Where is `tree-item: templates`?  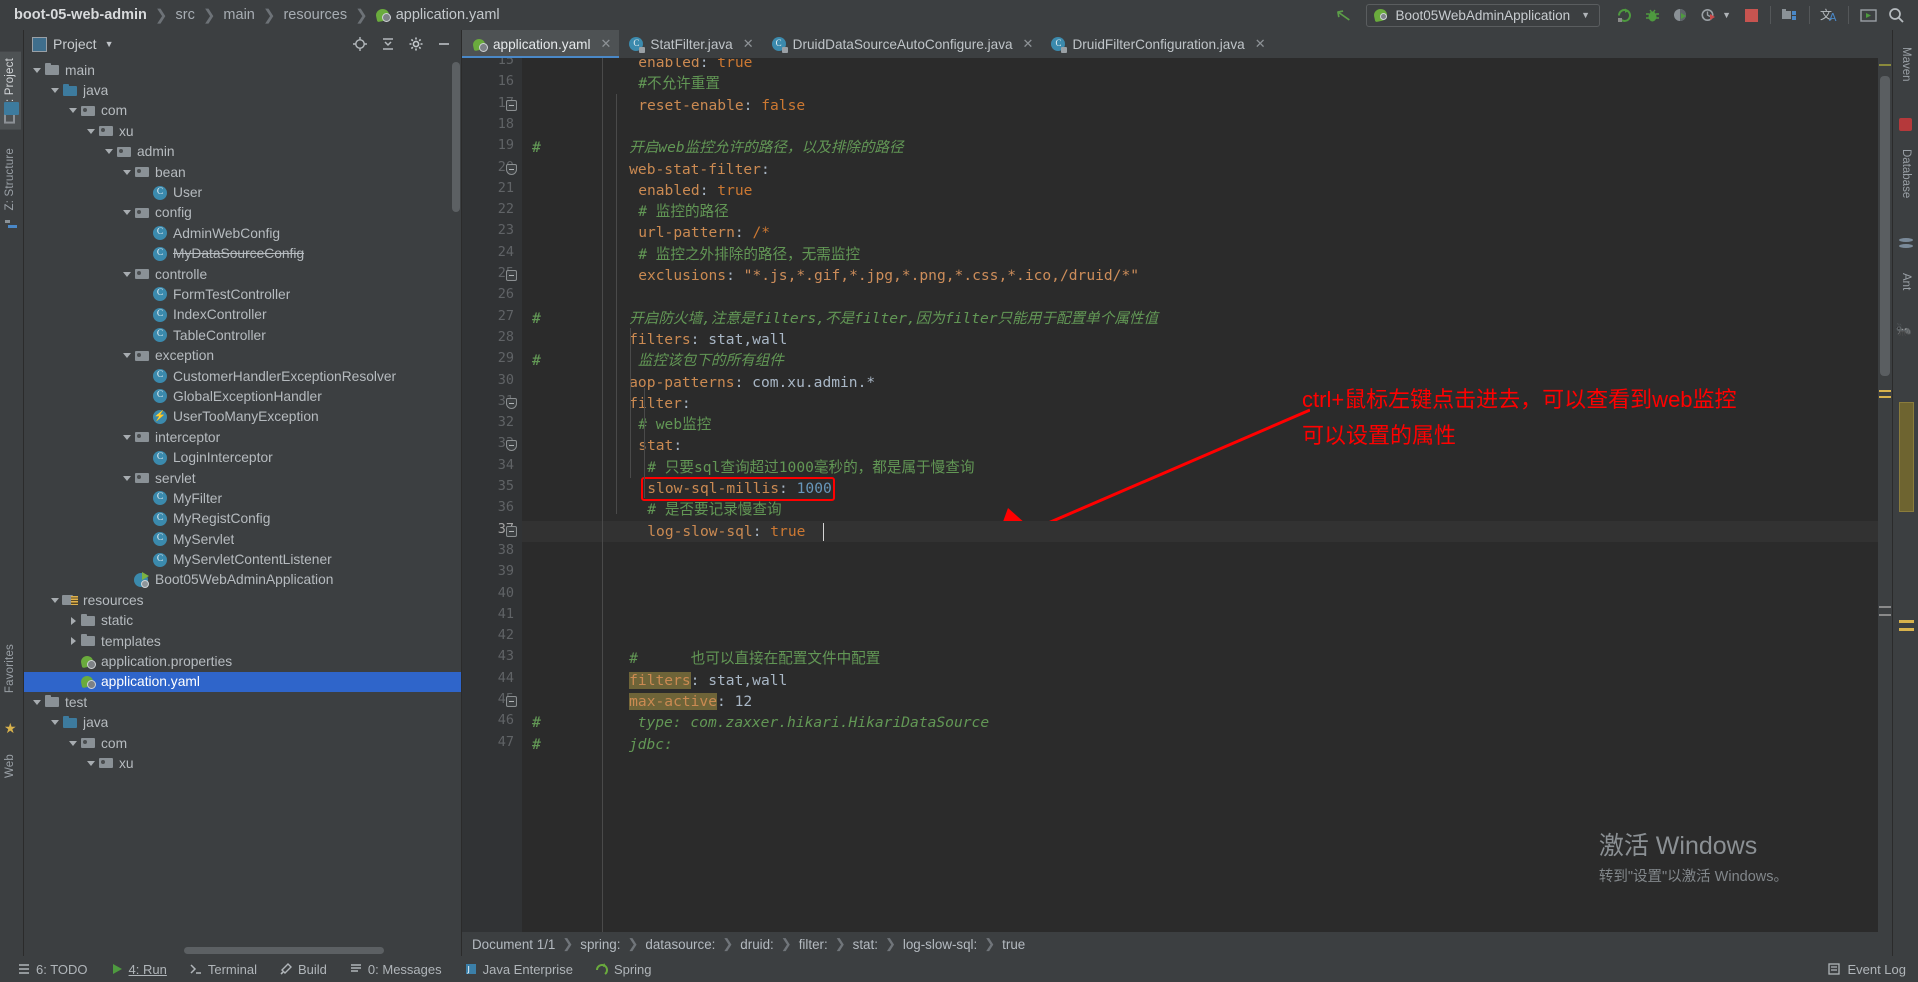 tree-item: templates is located at coordinates (242, 641).